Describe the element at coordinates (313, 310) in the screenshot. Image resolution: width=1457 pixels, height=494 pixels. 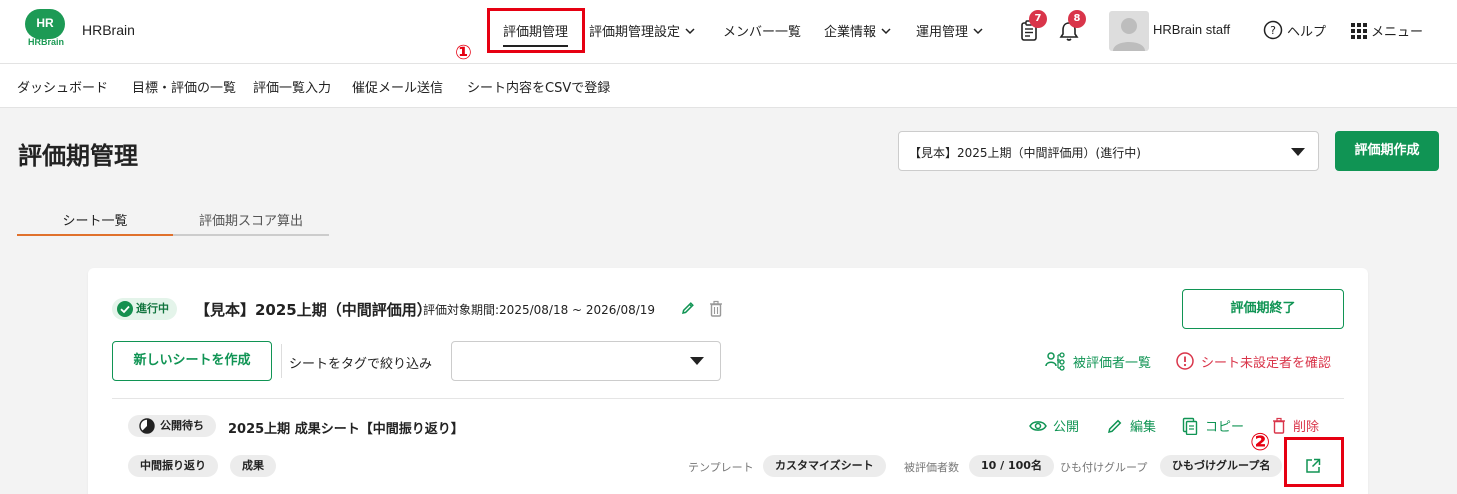
I see `period-name: 【見本】2025上期（中間評価用）` at that location.